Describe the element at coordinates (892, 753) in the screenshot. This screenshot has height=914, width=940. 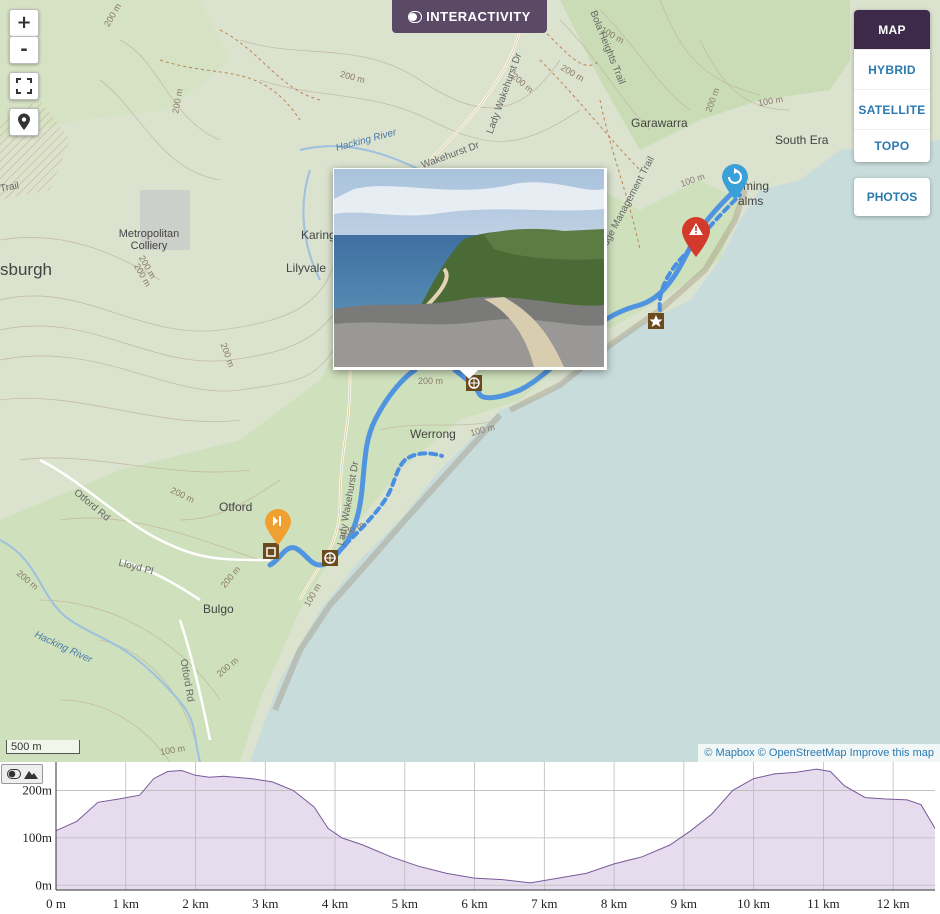
I see `improve-map-link: Improve this map` at that location.